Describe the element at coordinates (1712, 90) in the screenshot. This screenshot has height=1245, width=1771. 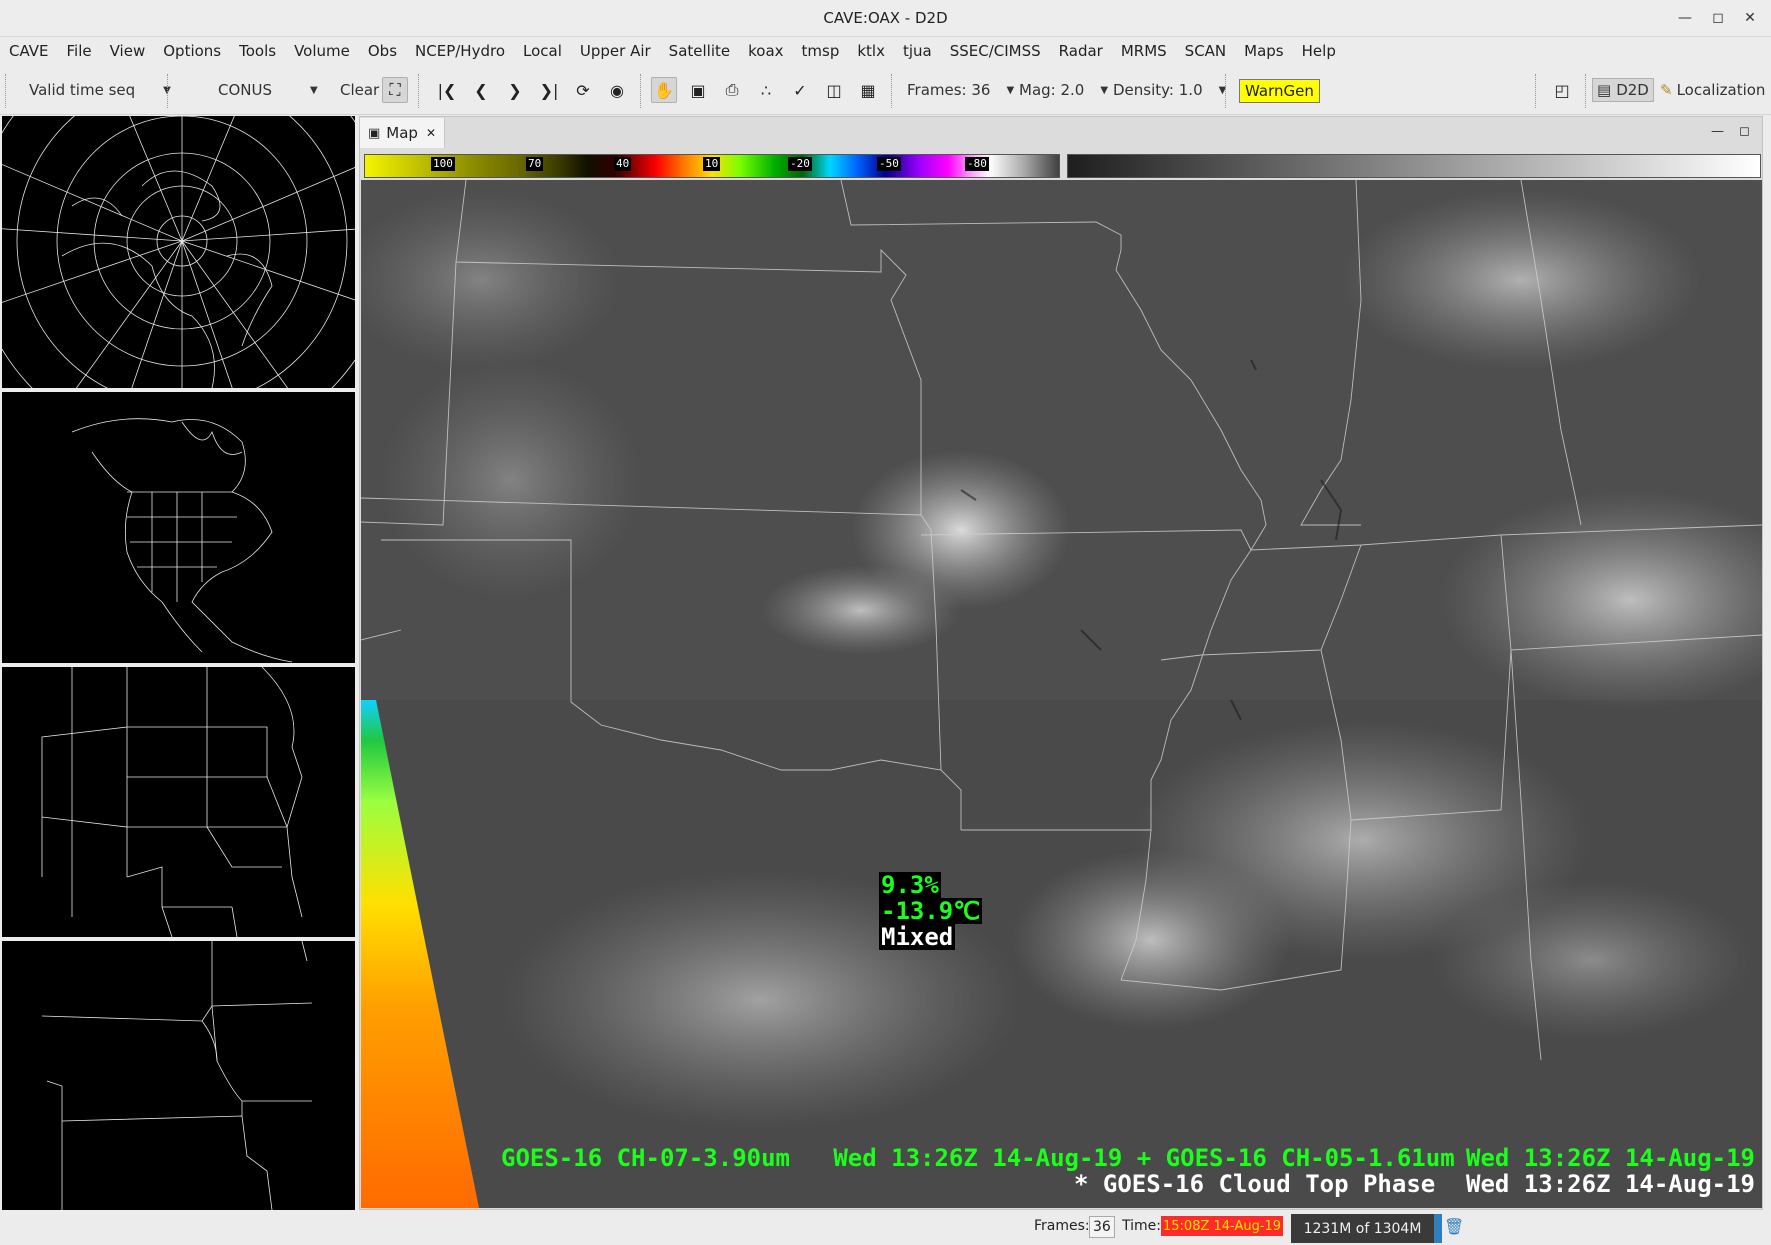
I see `perspective-localization-button: ✎ Localization` at that location.